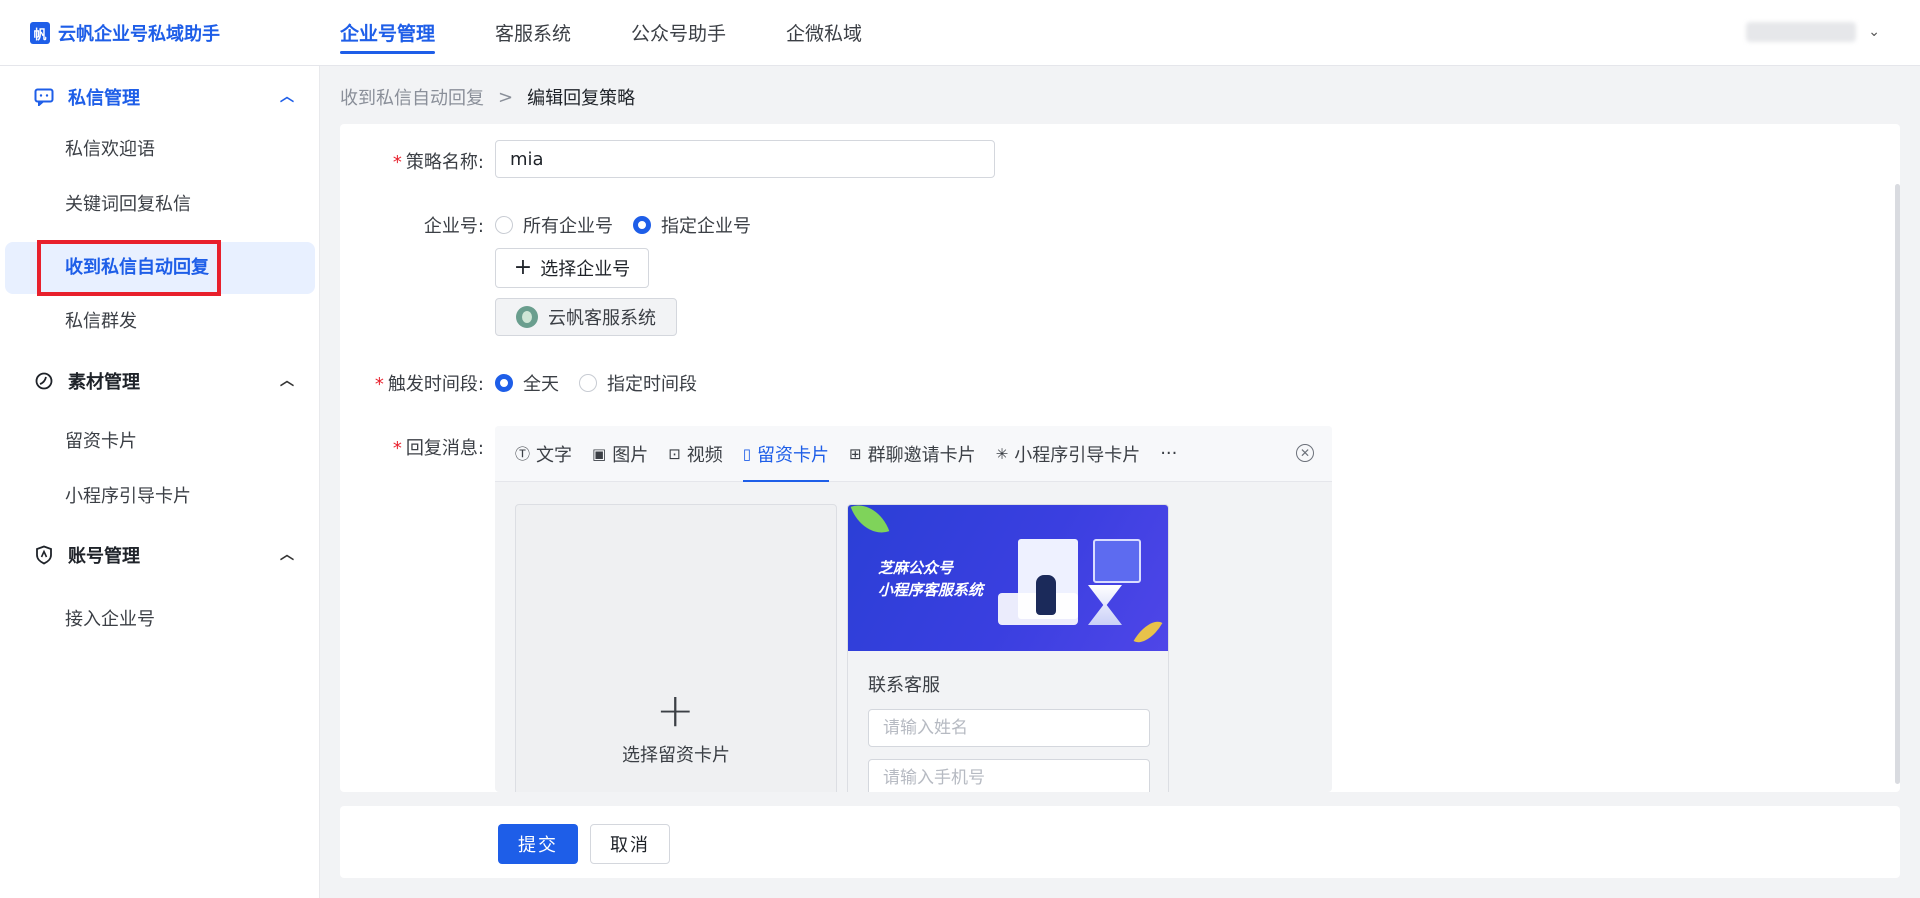 The width and height of the screenshot is (1920, 898). Describe the element at coordinates (1105, 605) in the screenshot. I see `hourglass-icon` at that location.